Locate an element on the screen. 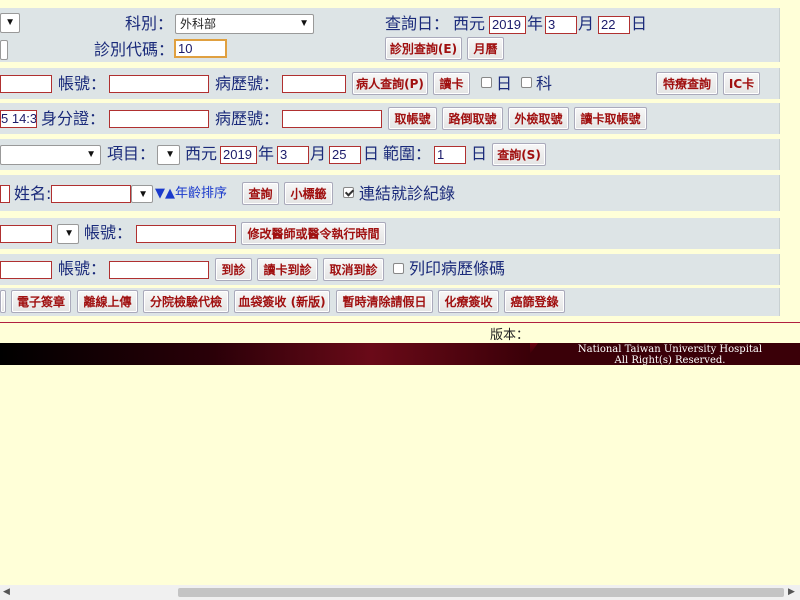 The width and height of the screenshot is (800, 600). query-button: 查詢 is located at coordinates (260, 193).